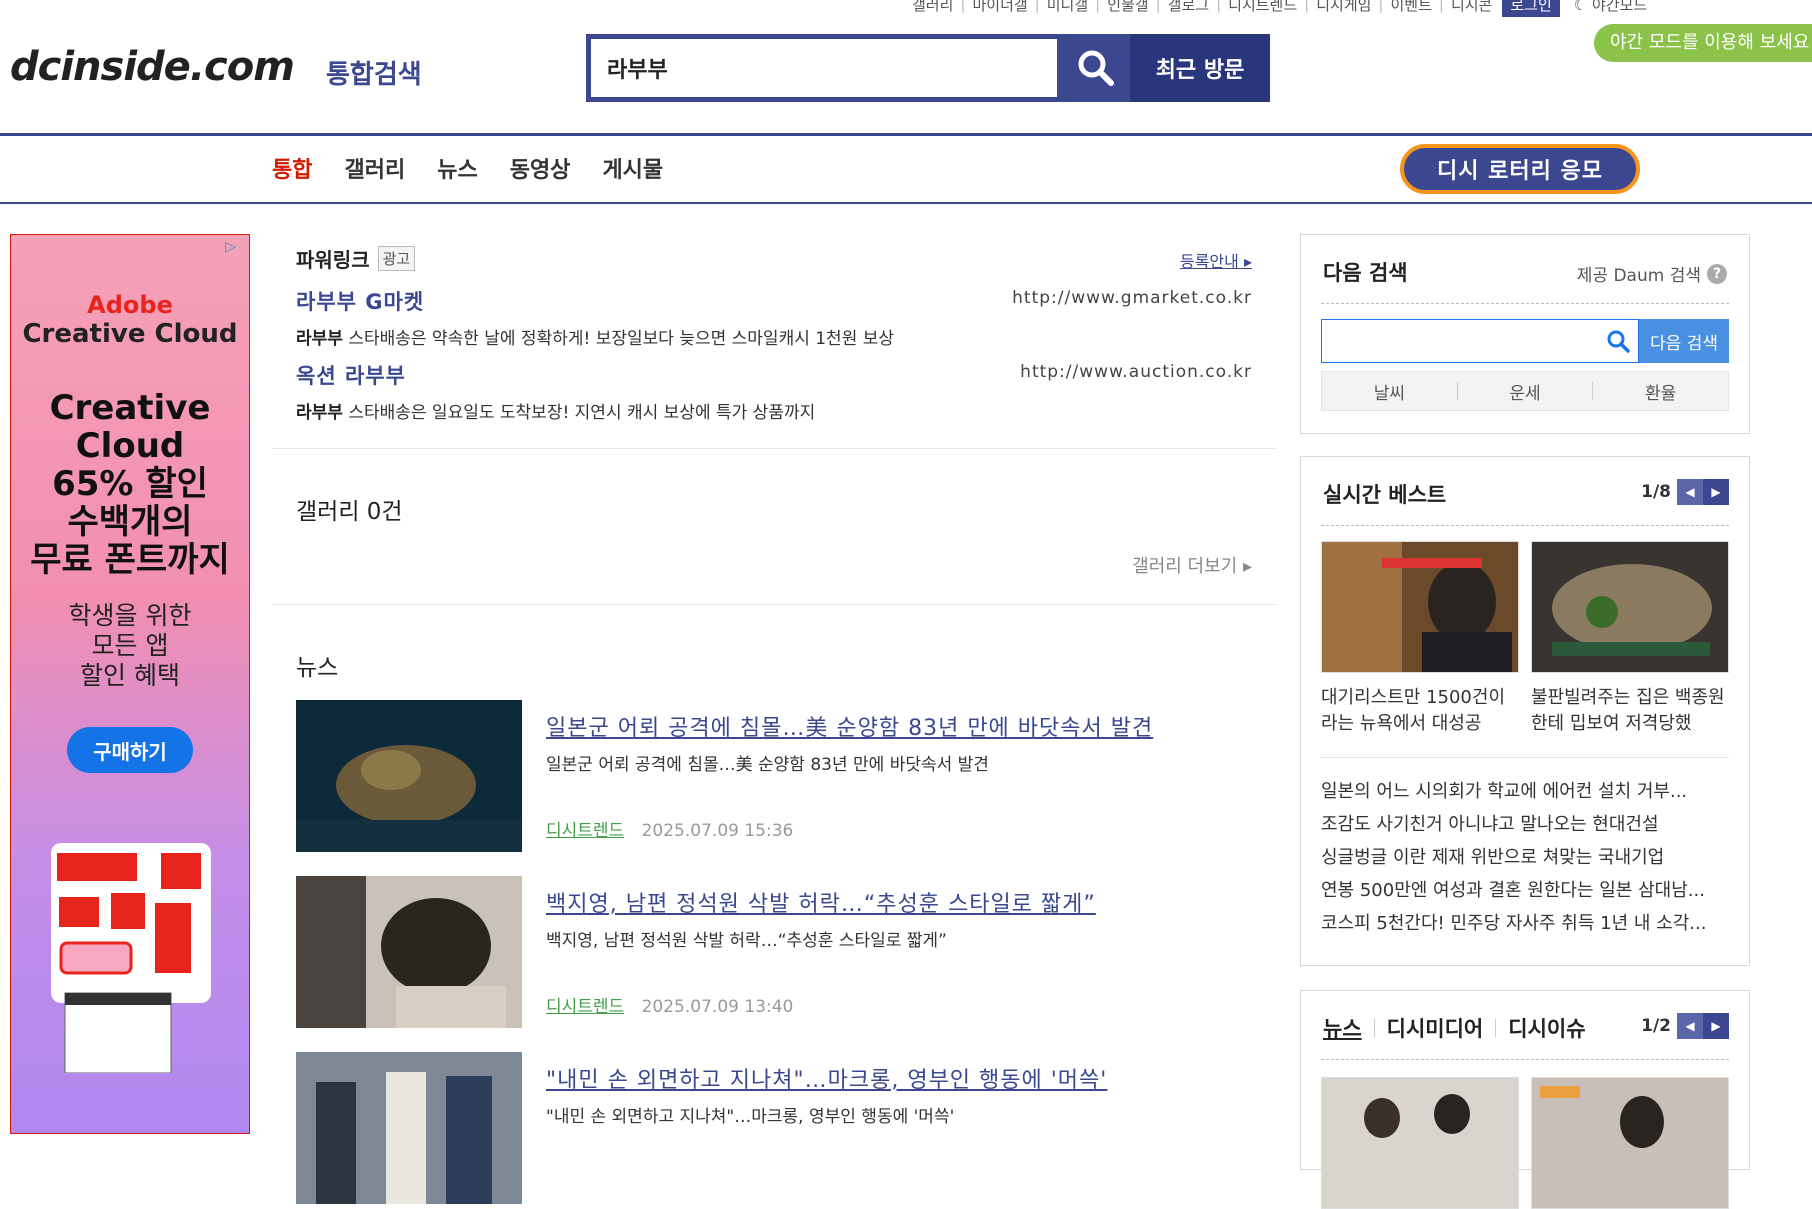 Image resolution: width=1812 pixels, height=1209 pixels. I want to click on ad-brand-name: Adobe, so click(130, 305).